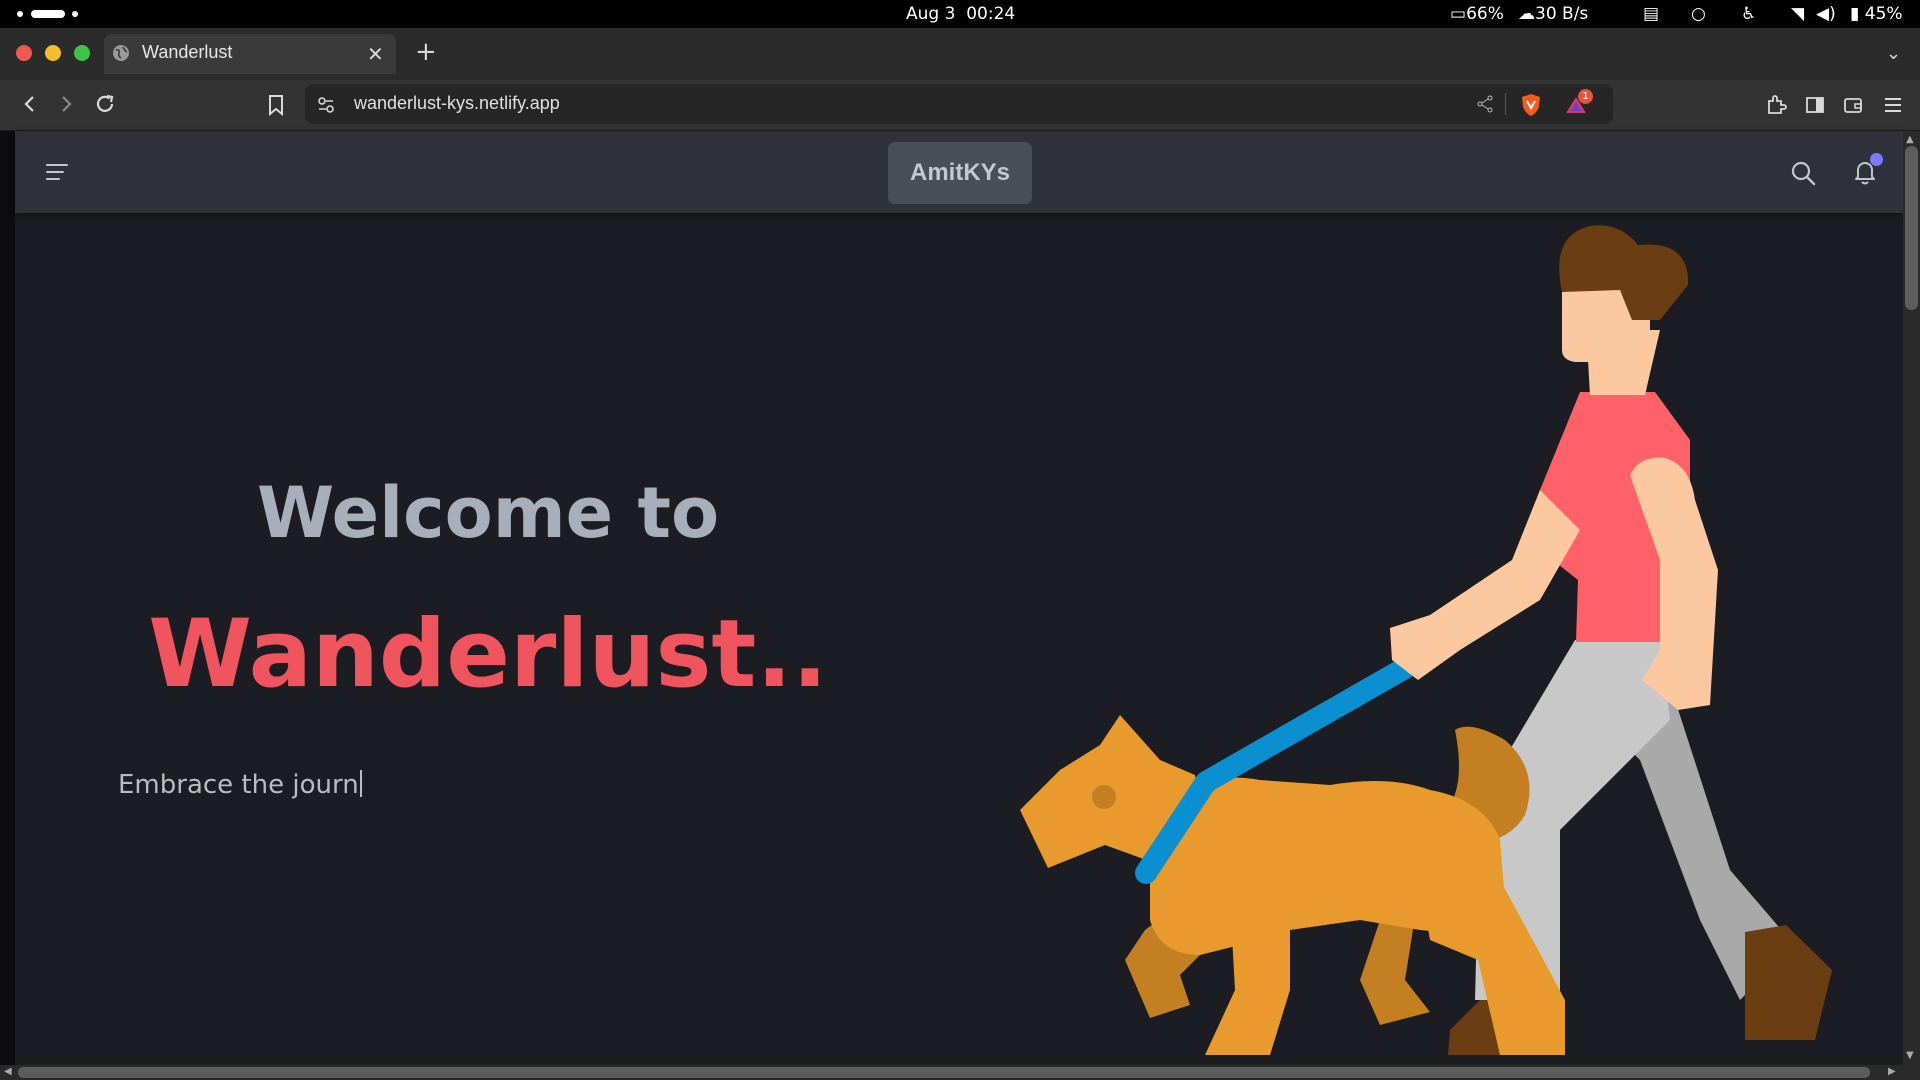  I want to click on scroll-left-arrow-icon: ◀, so click(8, 1071).